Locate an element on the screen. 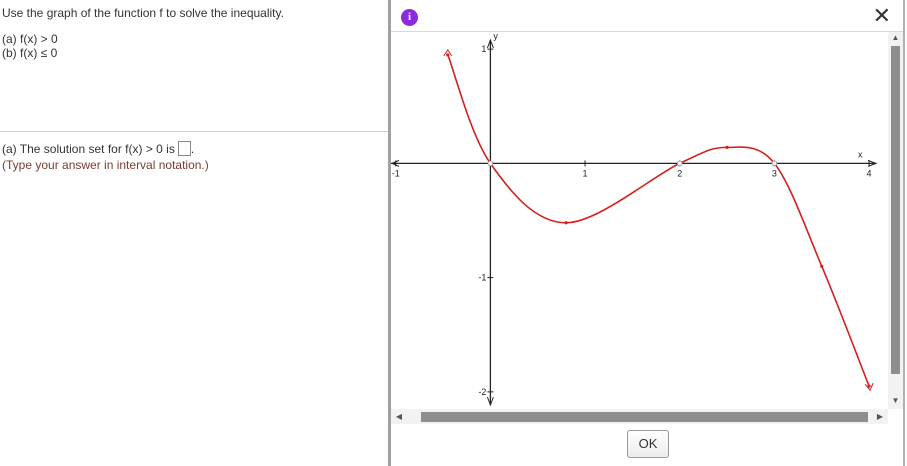 This screenshot has width=907, height=466. x-tick-label: 1 is located at coordinates (585, 173).